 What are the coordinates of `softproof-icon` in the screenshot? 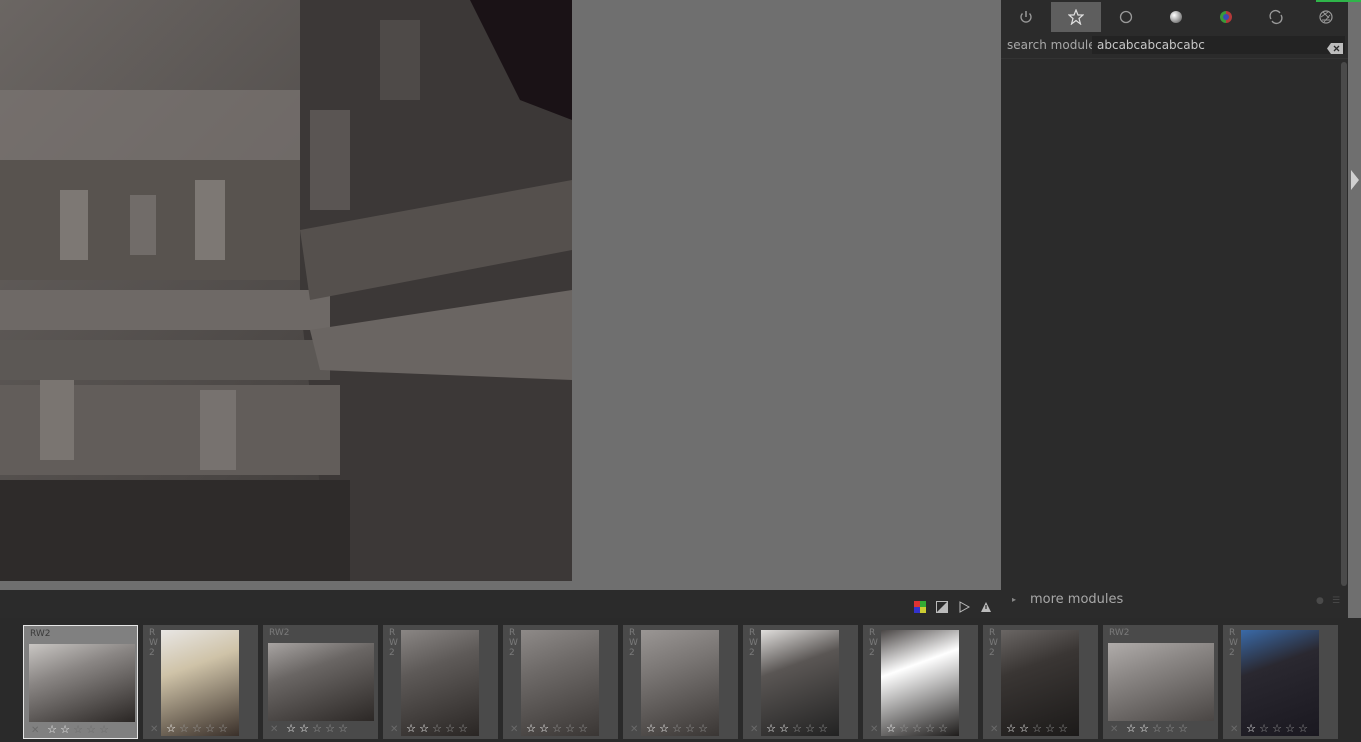 It's located at (964, 605).